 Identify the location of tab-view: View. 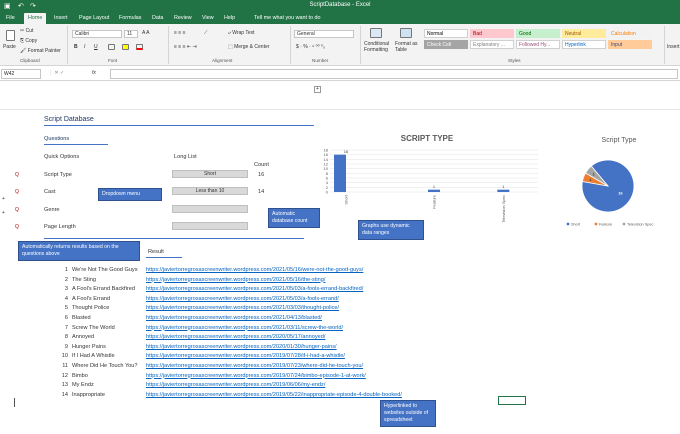
(208, 18).